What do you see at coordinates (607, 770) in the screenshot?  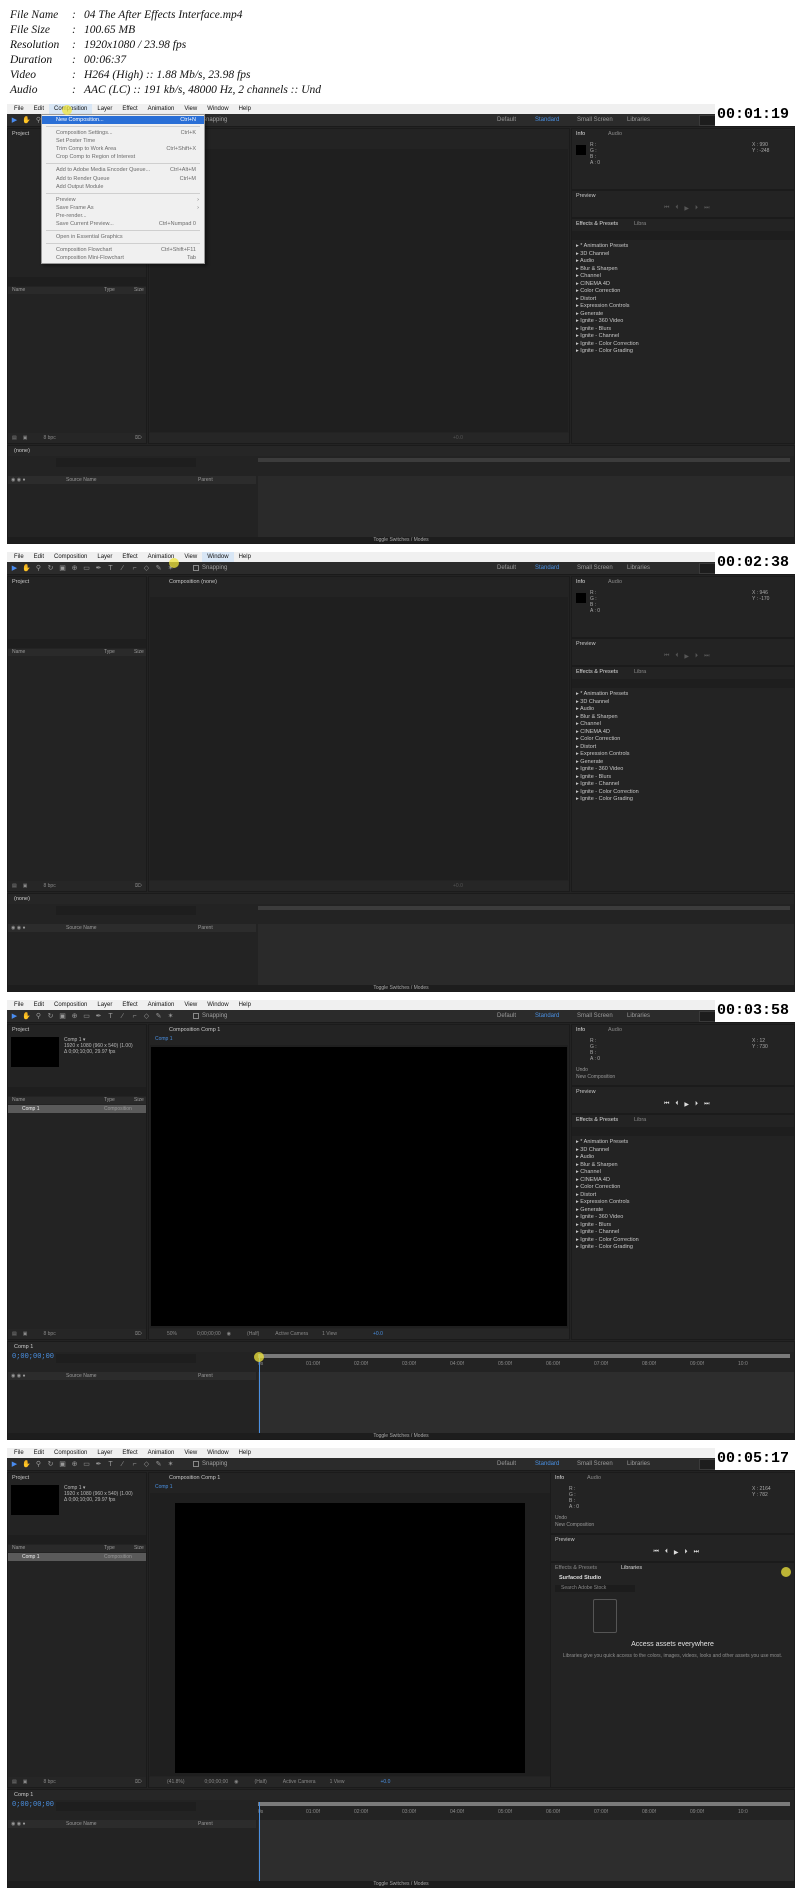 I see `effects-category: ▸ Ignite - 360 Video` at bounding box center [607, 770].